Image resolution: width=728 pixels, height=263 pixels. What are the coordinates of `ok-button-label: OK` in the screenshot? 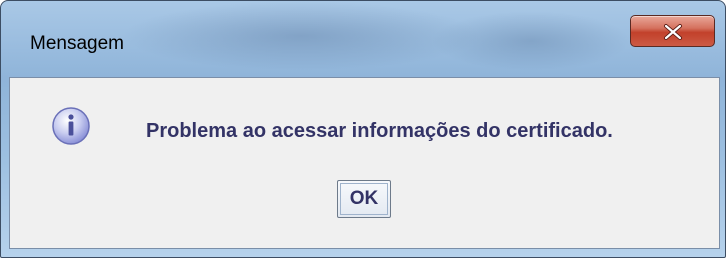 It's located at (364, 199).